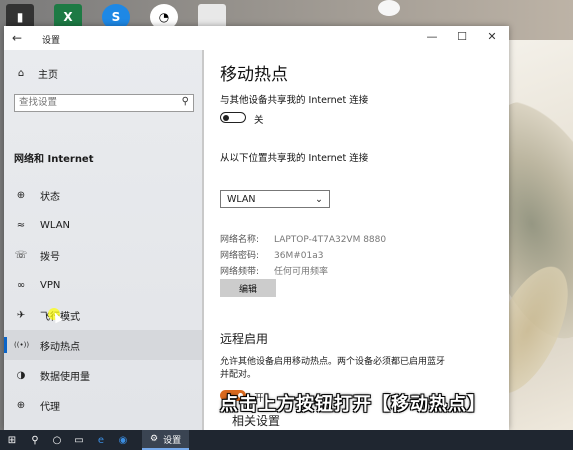  Describe the element at coordinates (241, 199) in the screenshot. I see `share-from-value: WLAN` at that location.